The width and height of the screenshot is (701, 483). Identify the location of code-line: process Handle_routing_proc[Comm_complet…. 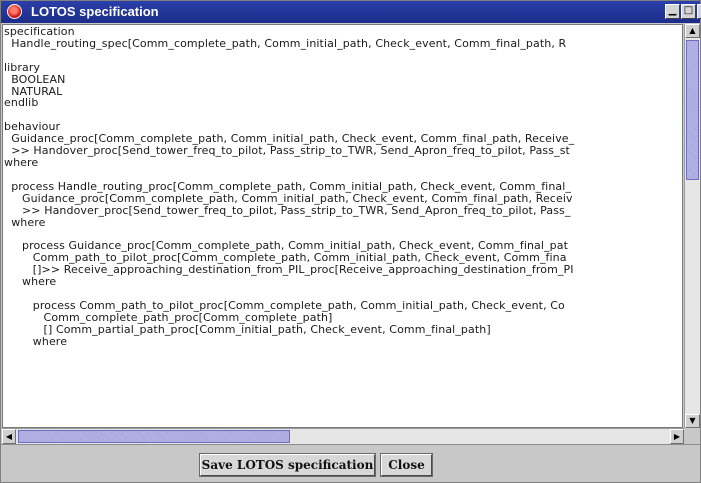
(288, 186).